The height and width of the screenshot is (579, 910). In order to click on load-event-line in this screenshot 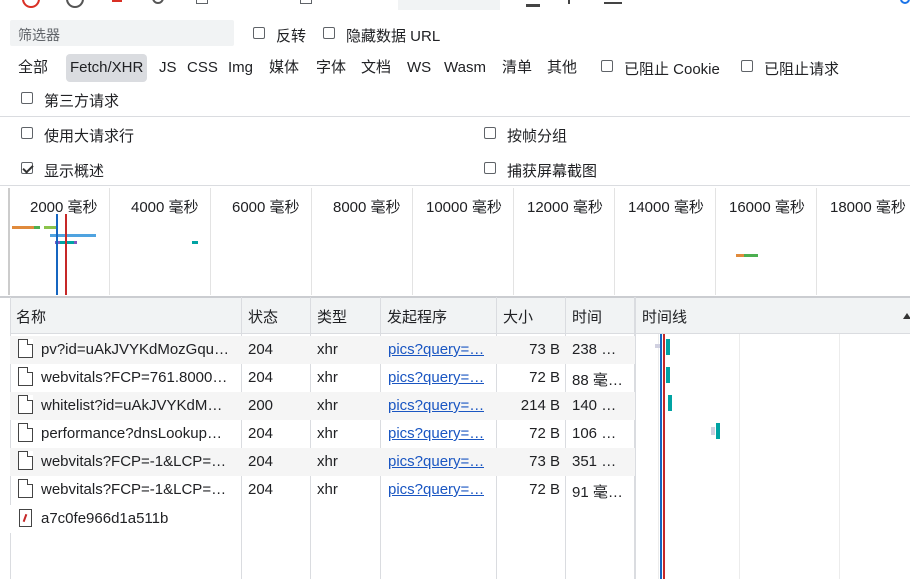, I will do `click(66, 254)`.